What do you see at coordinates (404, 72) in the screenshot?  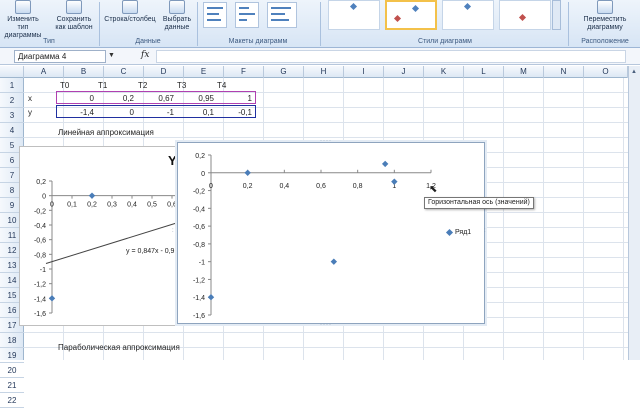 I see `column-header-j: J` at bounding box center [404, 72].